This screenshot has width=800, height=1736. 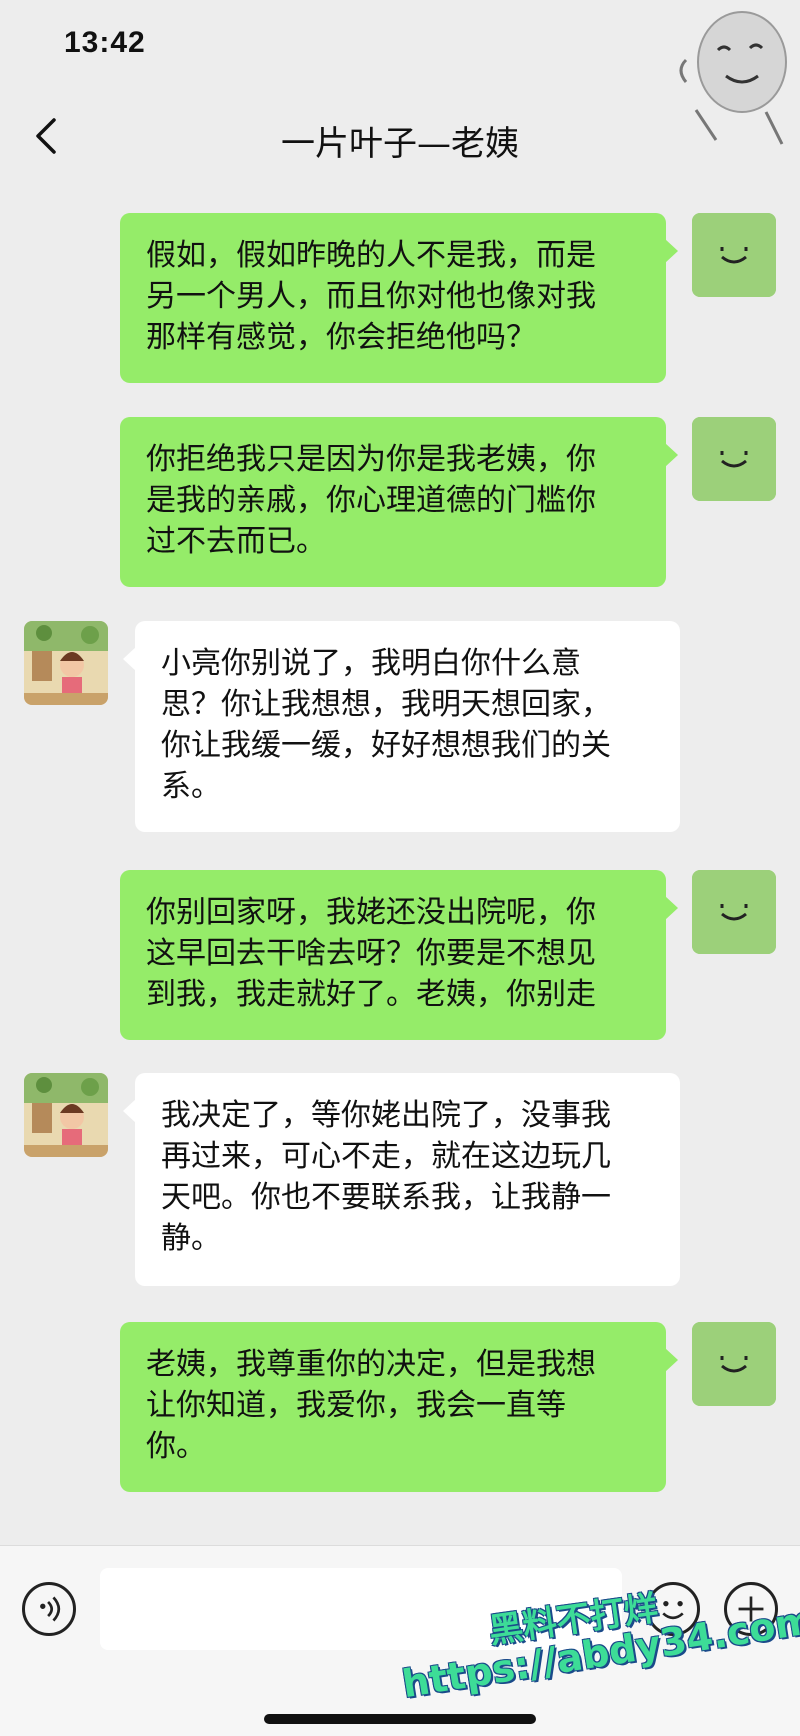 I want to click on message-bubble-sent: 老姨，我尊重你的决定，但是我想 让你知道，我爱你，我会一直等 你。, so click(x=399, y=1407).